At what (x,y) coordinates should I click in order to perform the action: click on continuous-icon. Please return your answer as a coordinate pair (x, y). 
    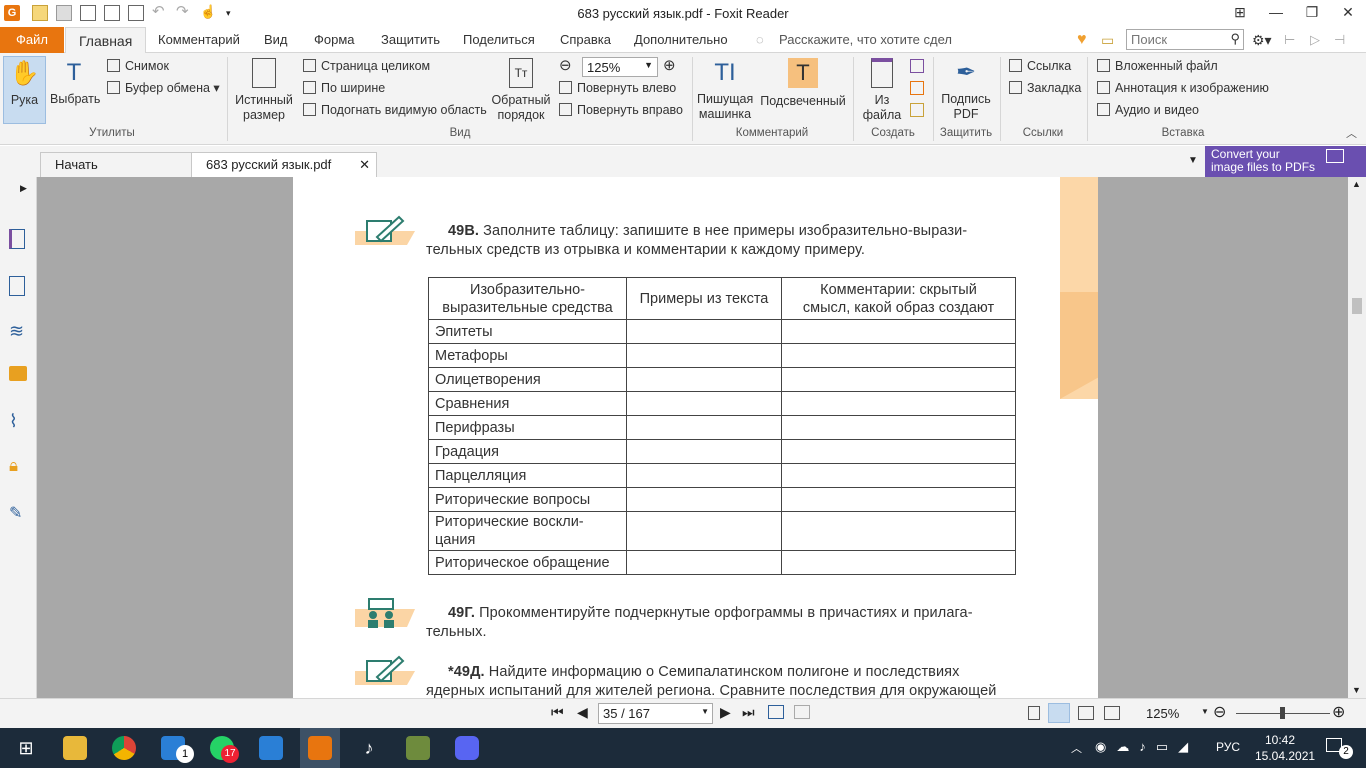
    Looking at the image, I should click on (1059, 713).